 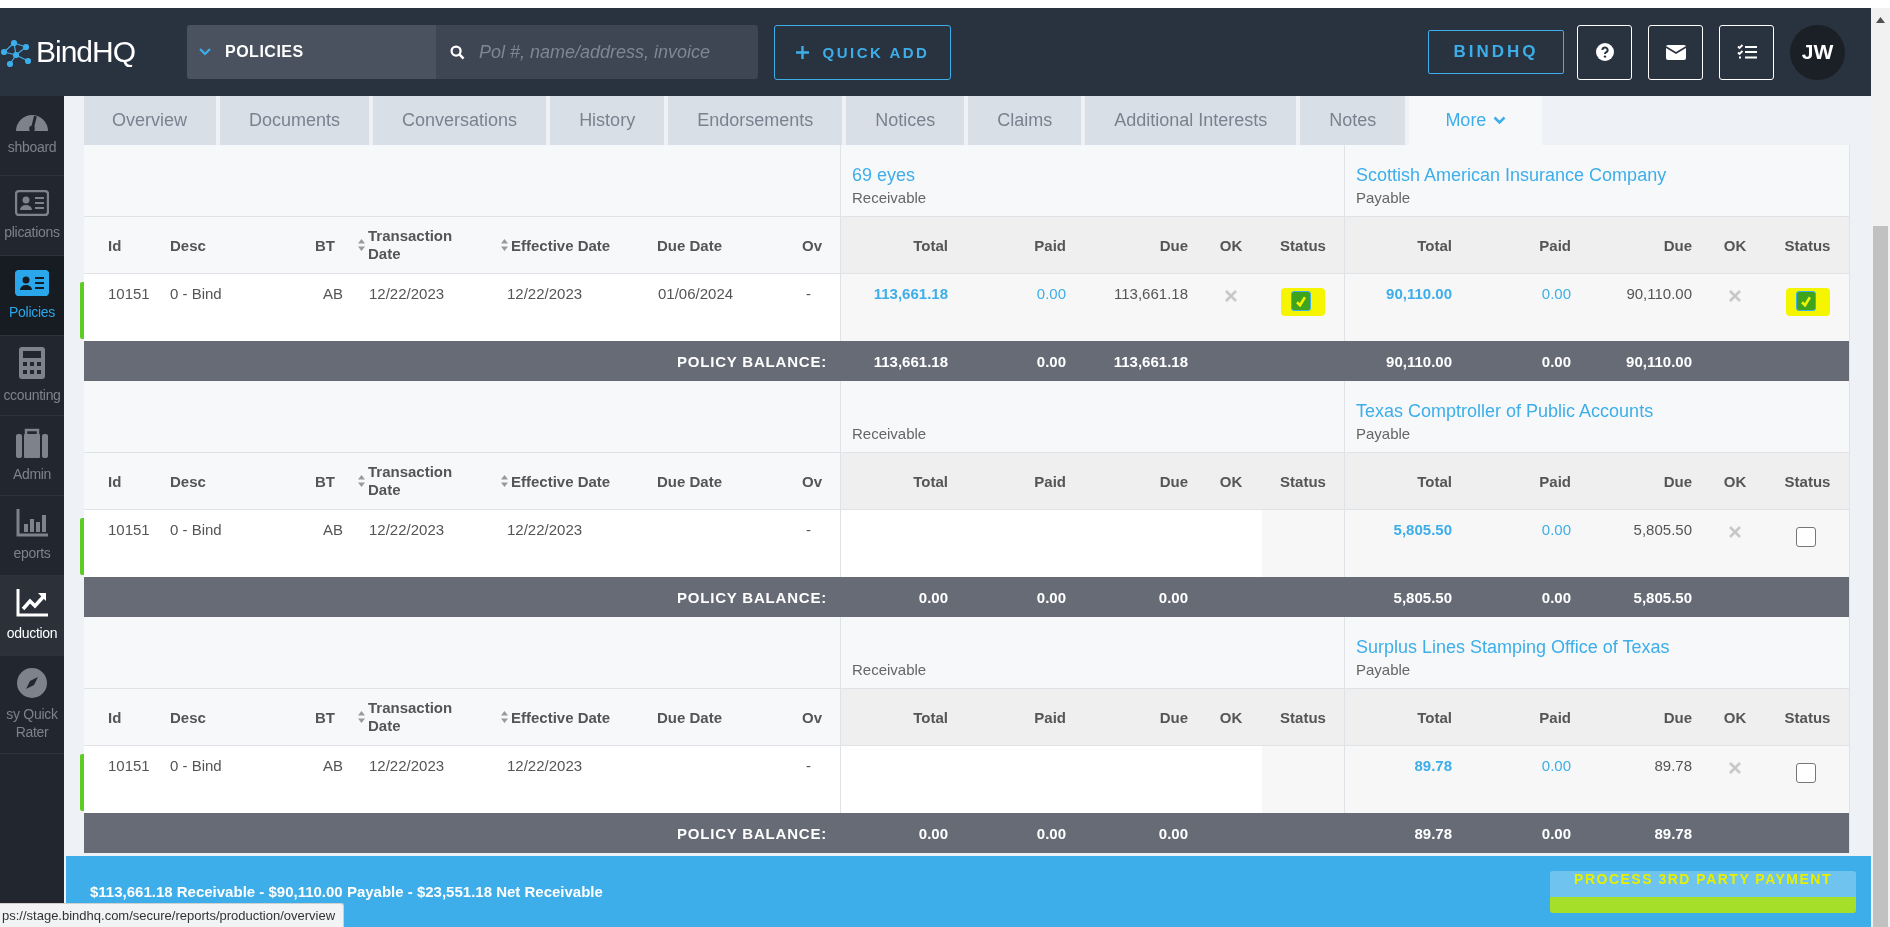 I want to click on party-link: Texas Comptroller of Public Accounts, so click(x=1505, y=411).